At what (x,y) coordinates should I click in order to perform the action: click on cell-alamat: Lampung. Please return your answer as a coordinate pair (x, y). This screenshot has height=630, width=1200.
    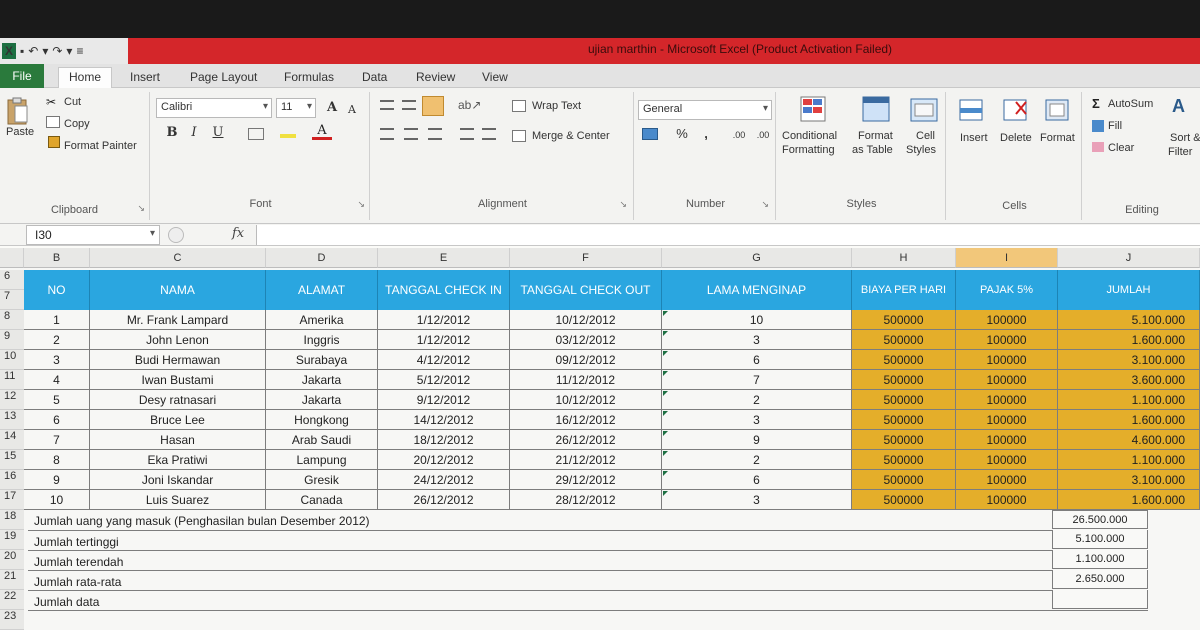
    Looking at the image, I should click on (322, 460).